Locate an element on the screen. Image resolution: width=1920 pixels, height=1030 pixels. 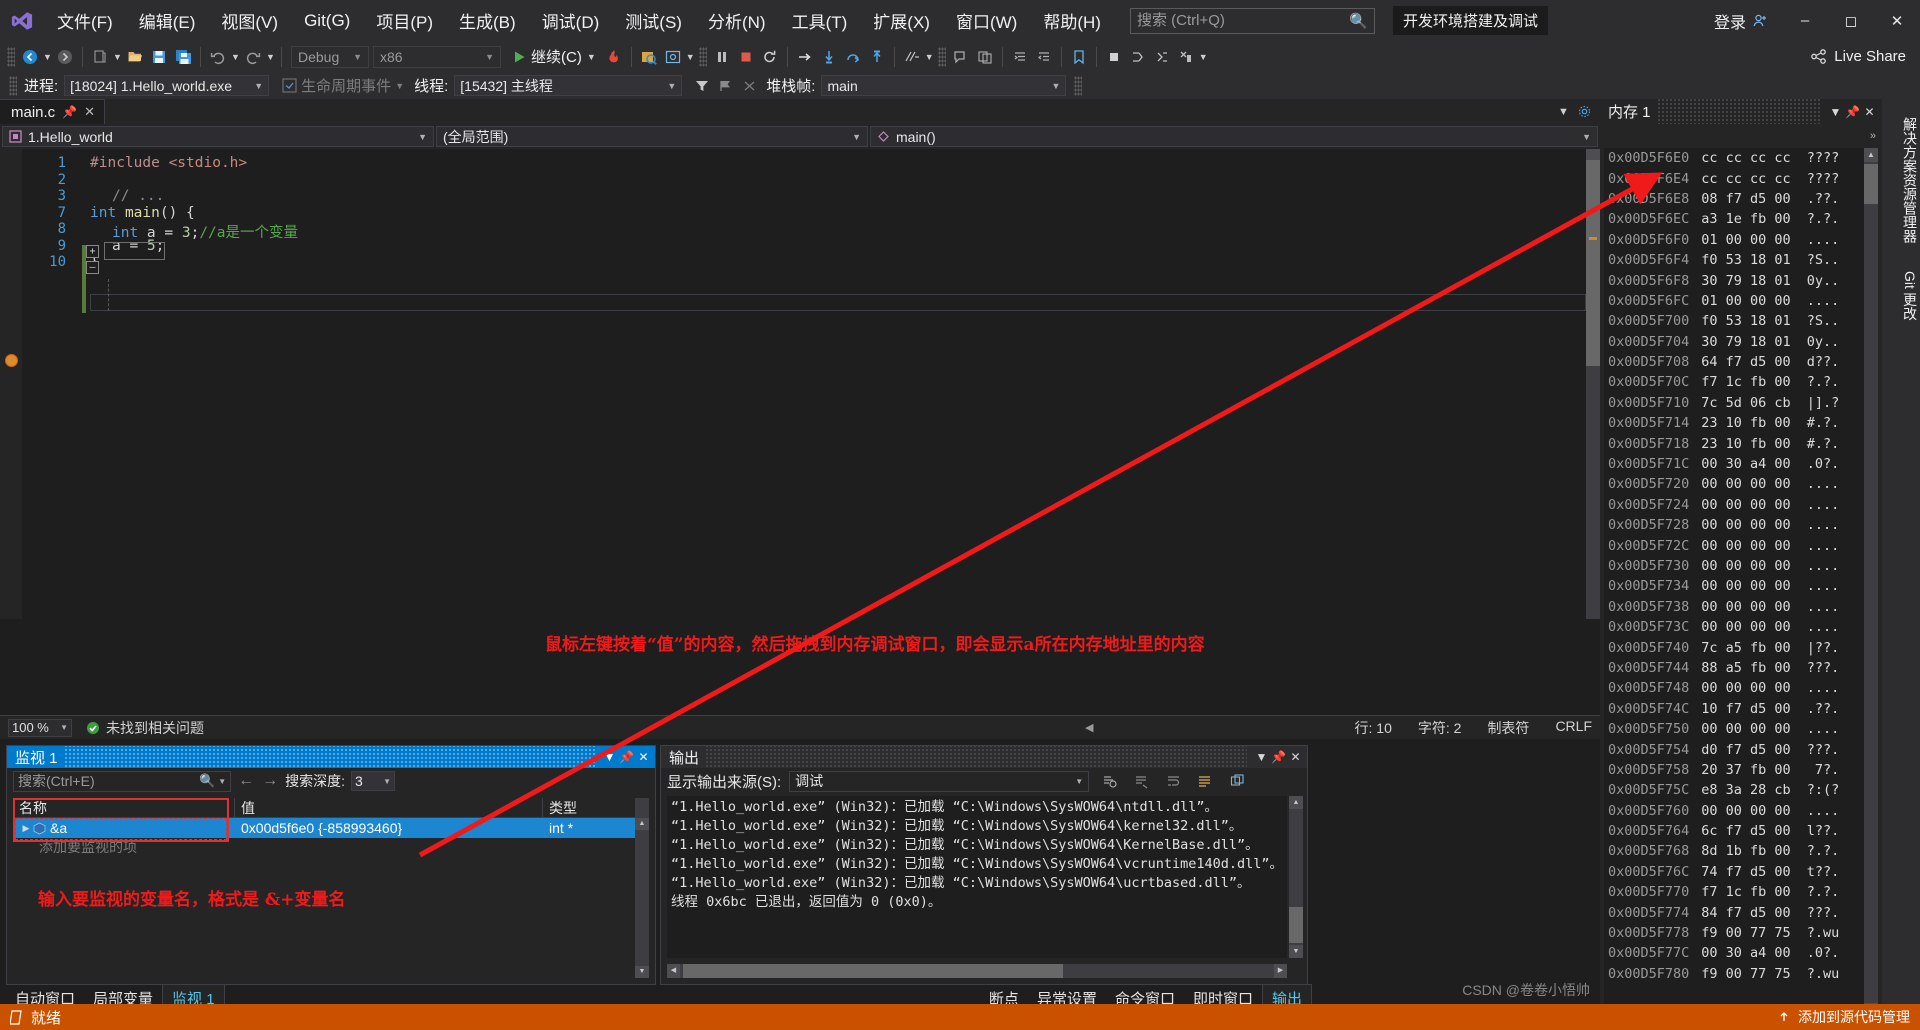
memory-toolbar-overflow-icon: » is located at coordinates (1873, 136).